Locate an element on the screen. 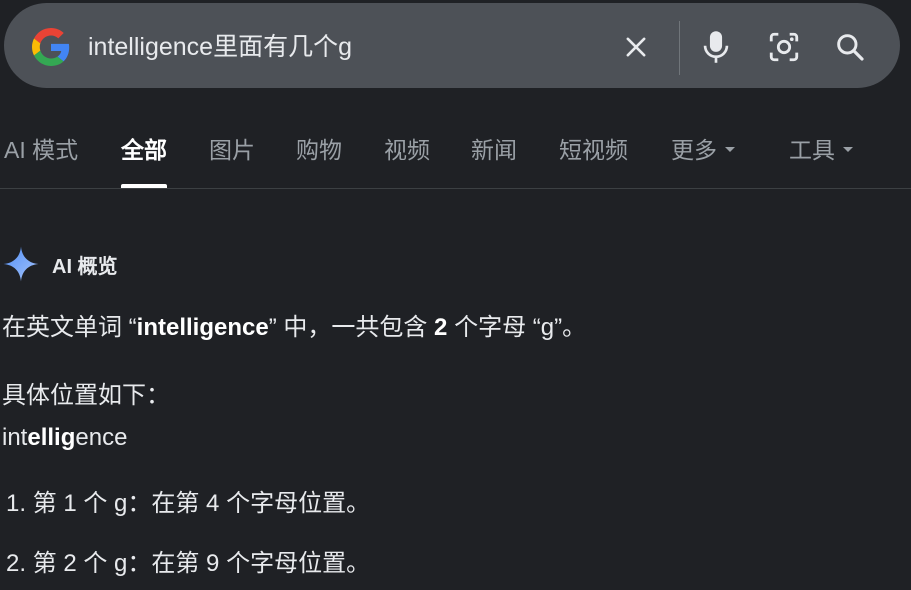  tab-images: 图片 is located at coordinates (232, 158).